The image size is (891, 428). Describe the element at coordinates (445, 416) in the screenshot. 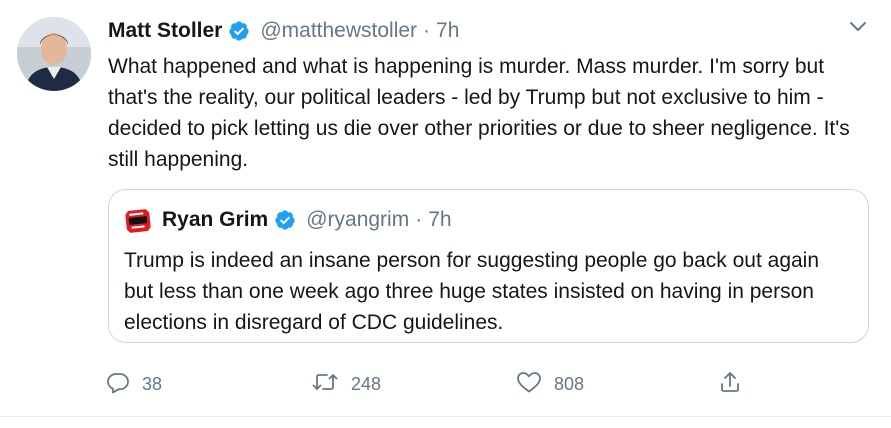

I see `divider` at that location.